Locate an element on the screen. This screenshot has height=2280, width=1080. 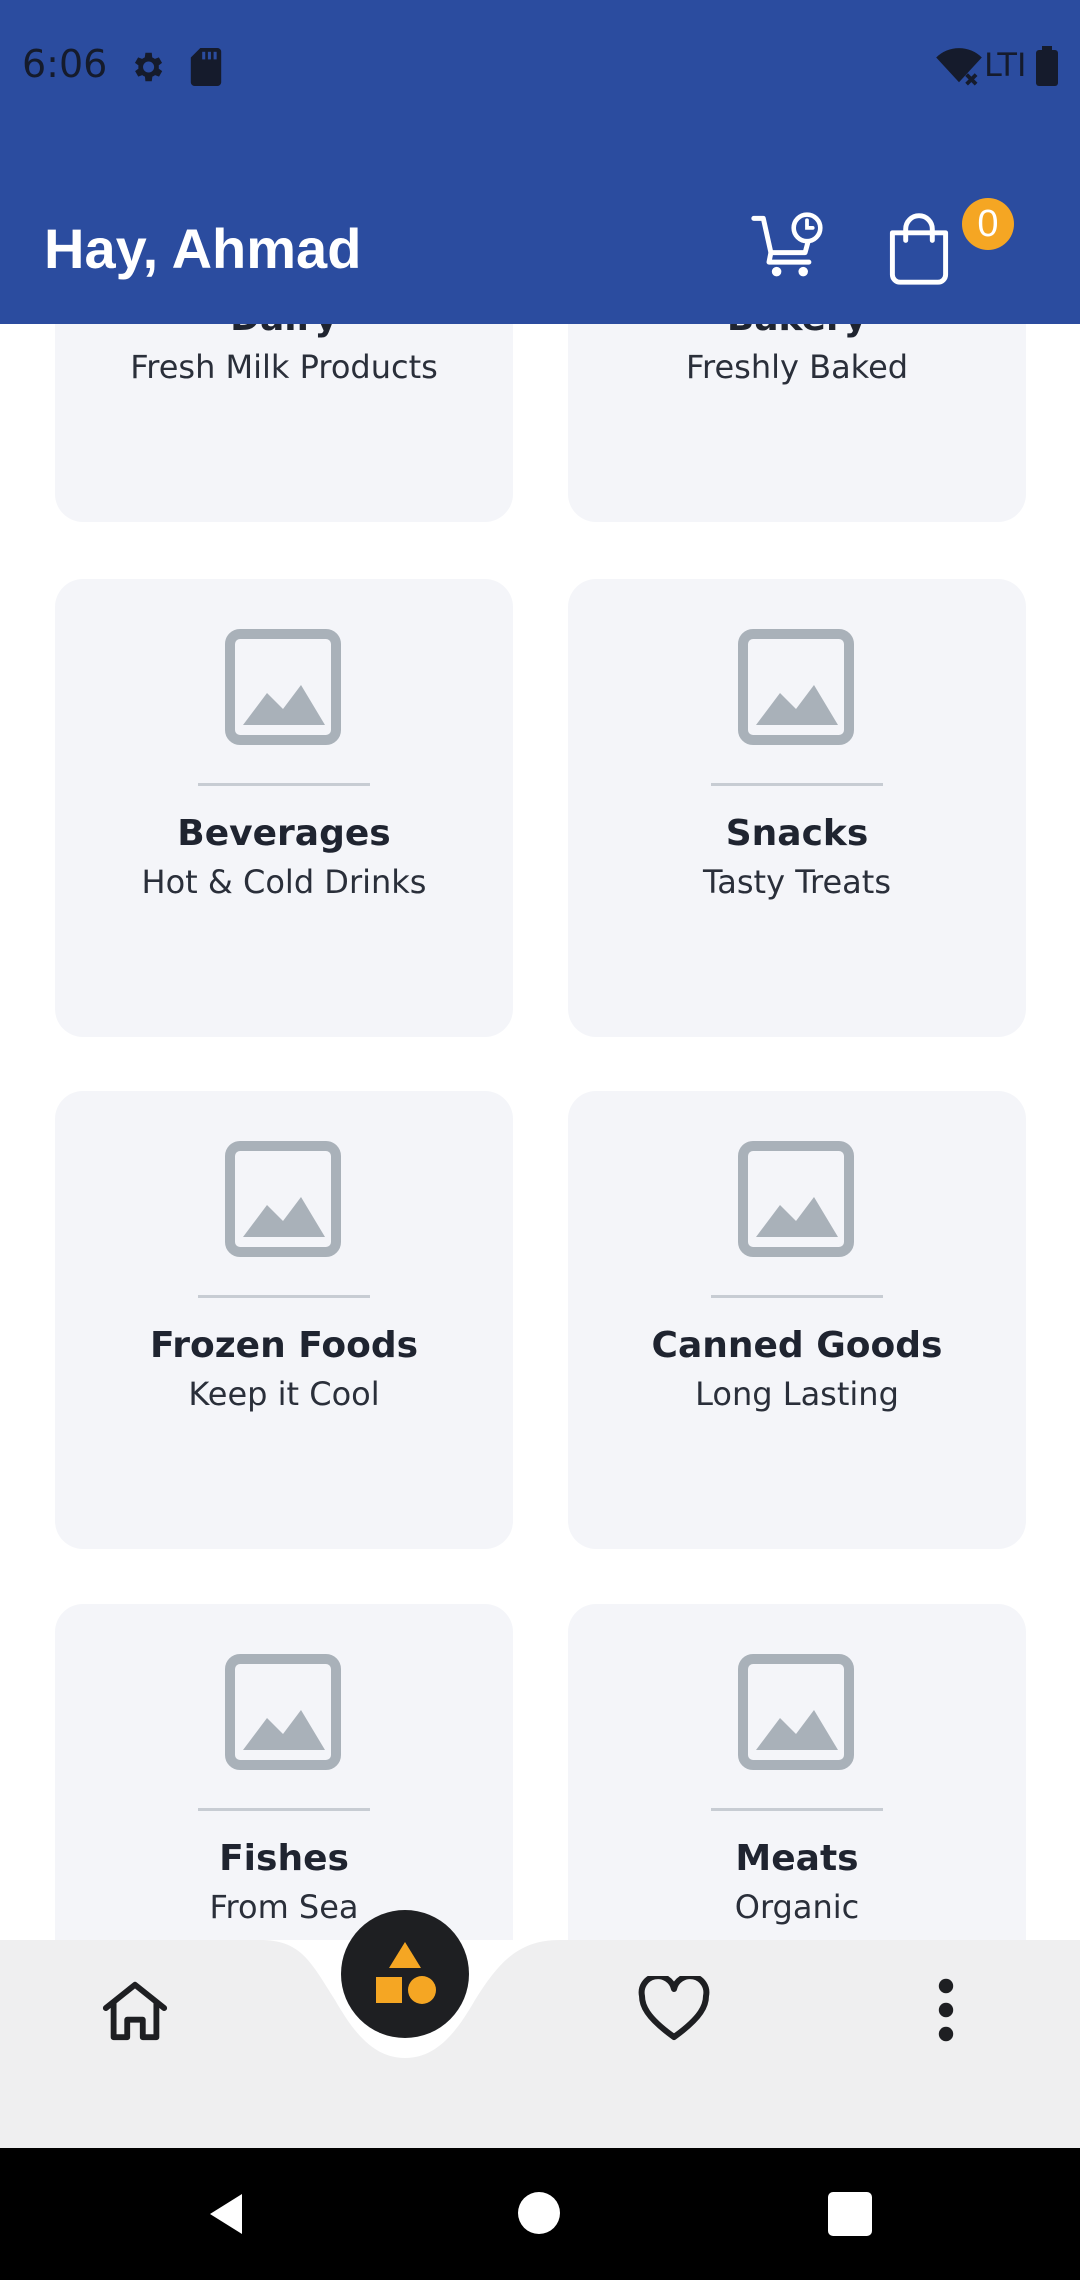
battery-icon is located at coordinates (1047, 66).